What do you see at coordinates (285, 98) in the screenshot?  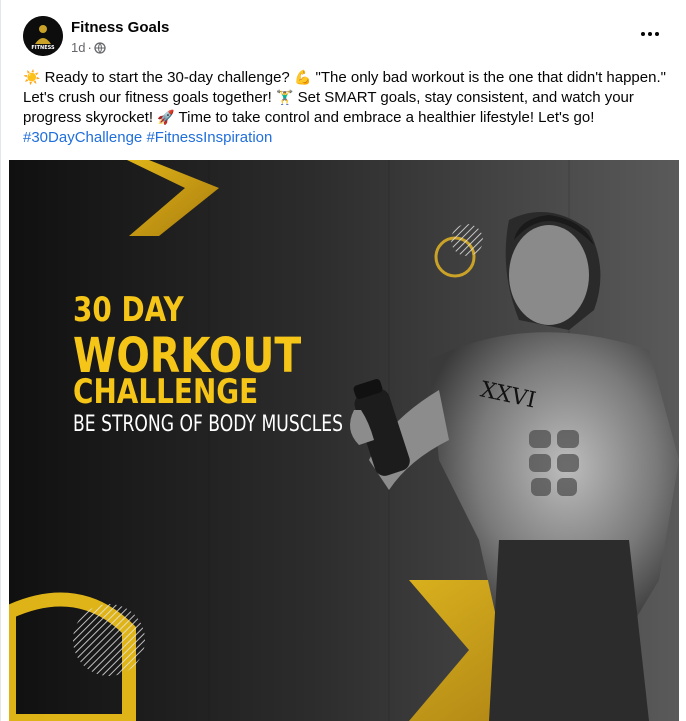 I see `weightlifter-emoji: 🏋️‍♂️` at bounding box center [285, 98].